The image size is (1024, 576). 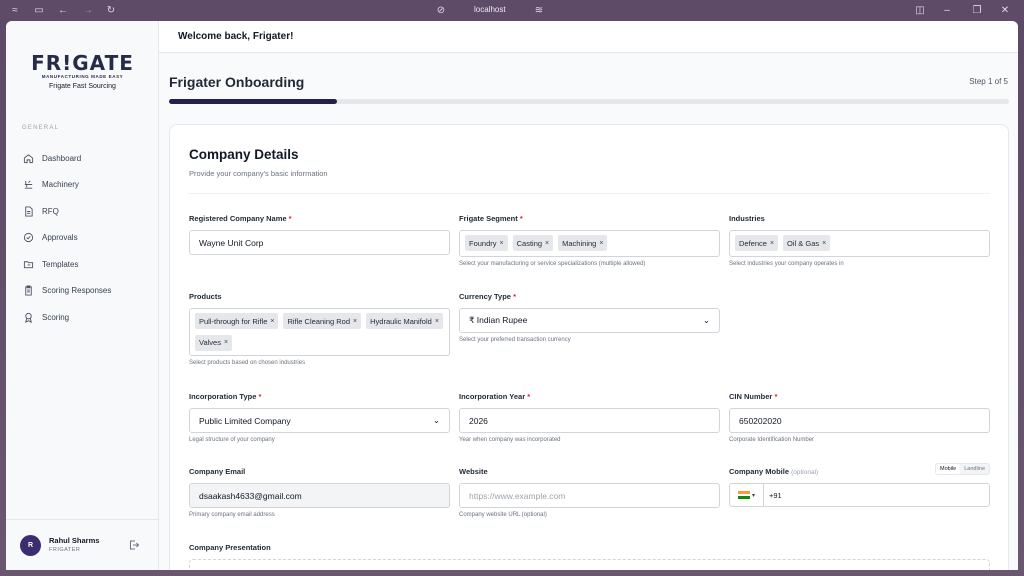 I want to click on field-hint: Primary company email address, so click(x=232, y=515).